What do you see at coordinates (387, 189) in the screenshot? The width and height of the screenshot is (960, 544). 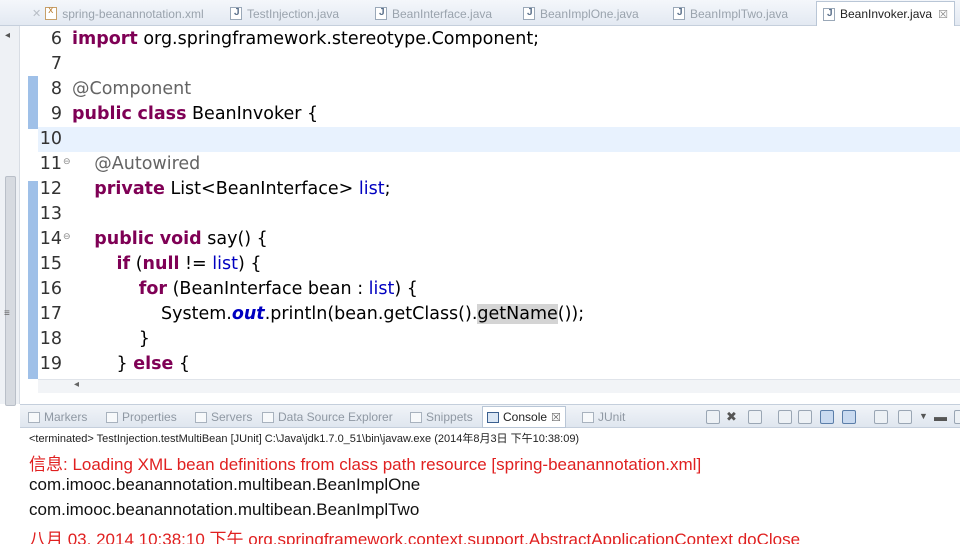 I see `code-token: ;` at bounding box center [387, 189].